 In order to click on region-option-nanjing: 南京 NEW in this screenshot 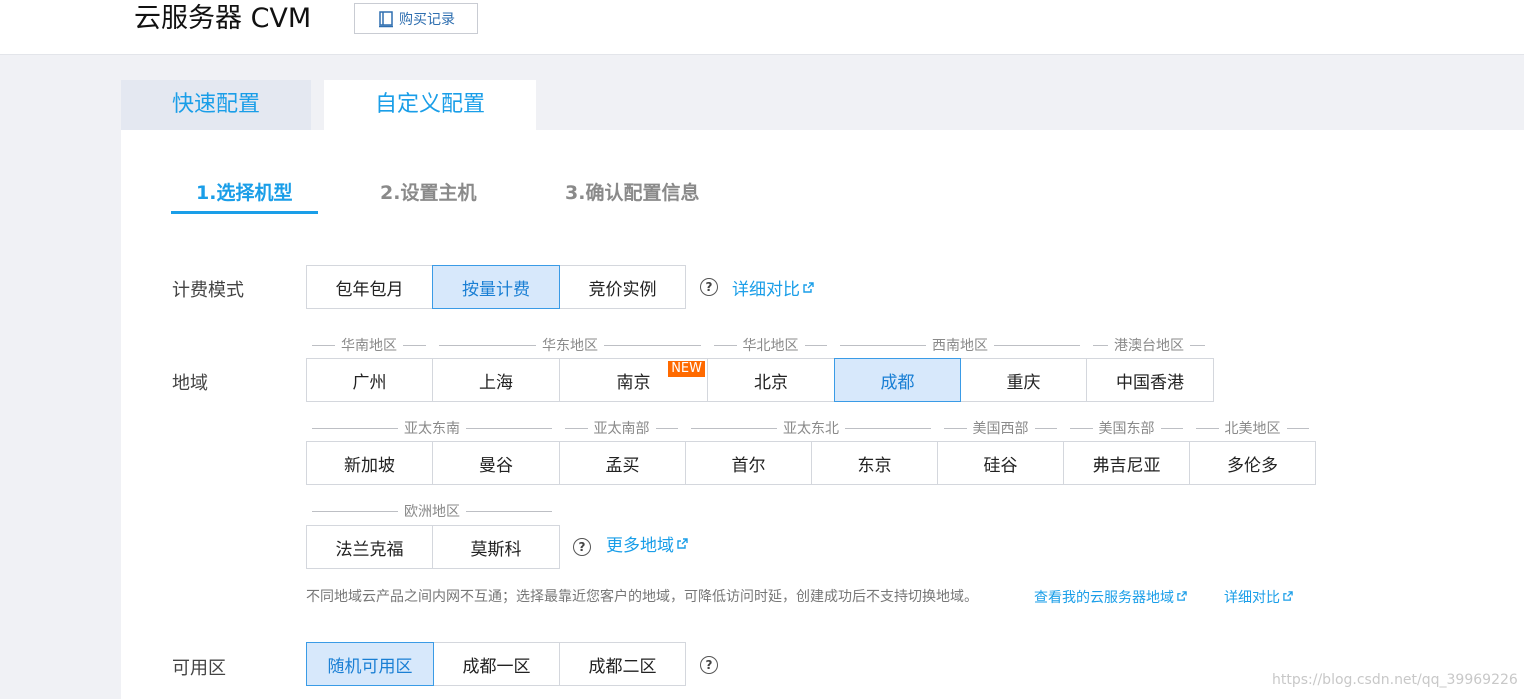, I will do `click(633, 380)`.